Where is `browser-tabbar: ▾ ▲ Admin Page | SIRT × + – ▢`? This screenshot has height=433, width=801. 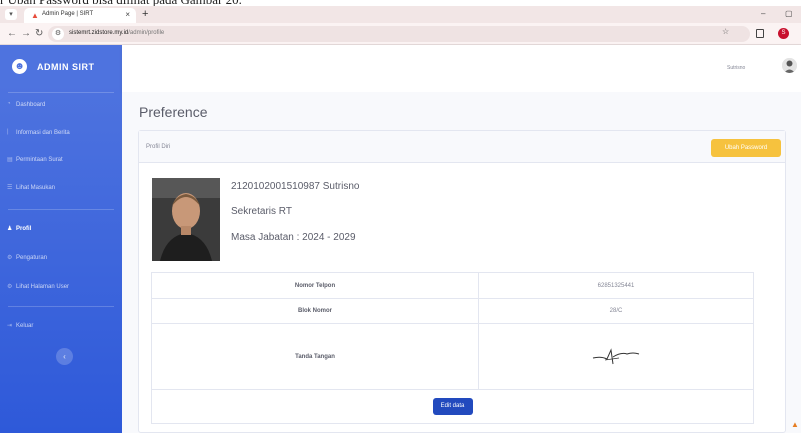
browser-tabbar: ▾ ▲ Admin Page | SIRT × + – ▢ is located at coordinates (400, 14).